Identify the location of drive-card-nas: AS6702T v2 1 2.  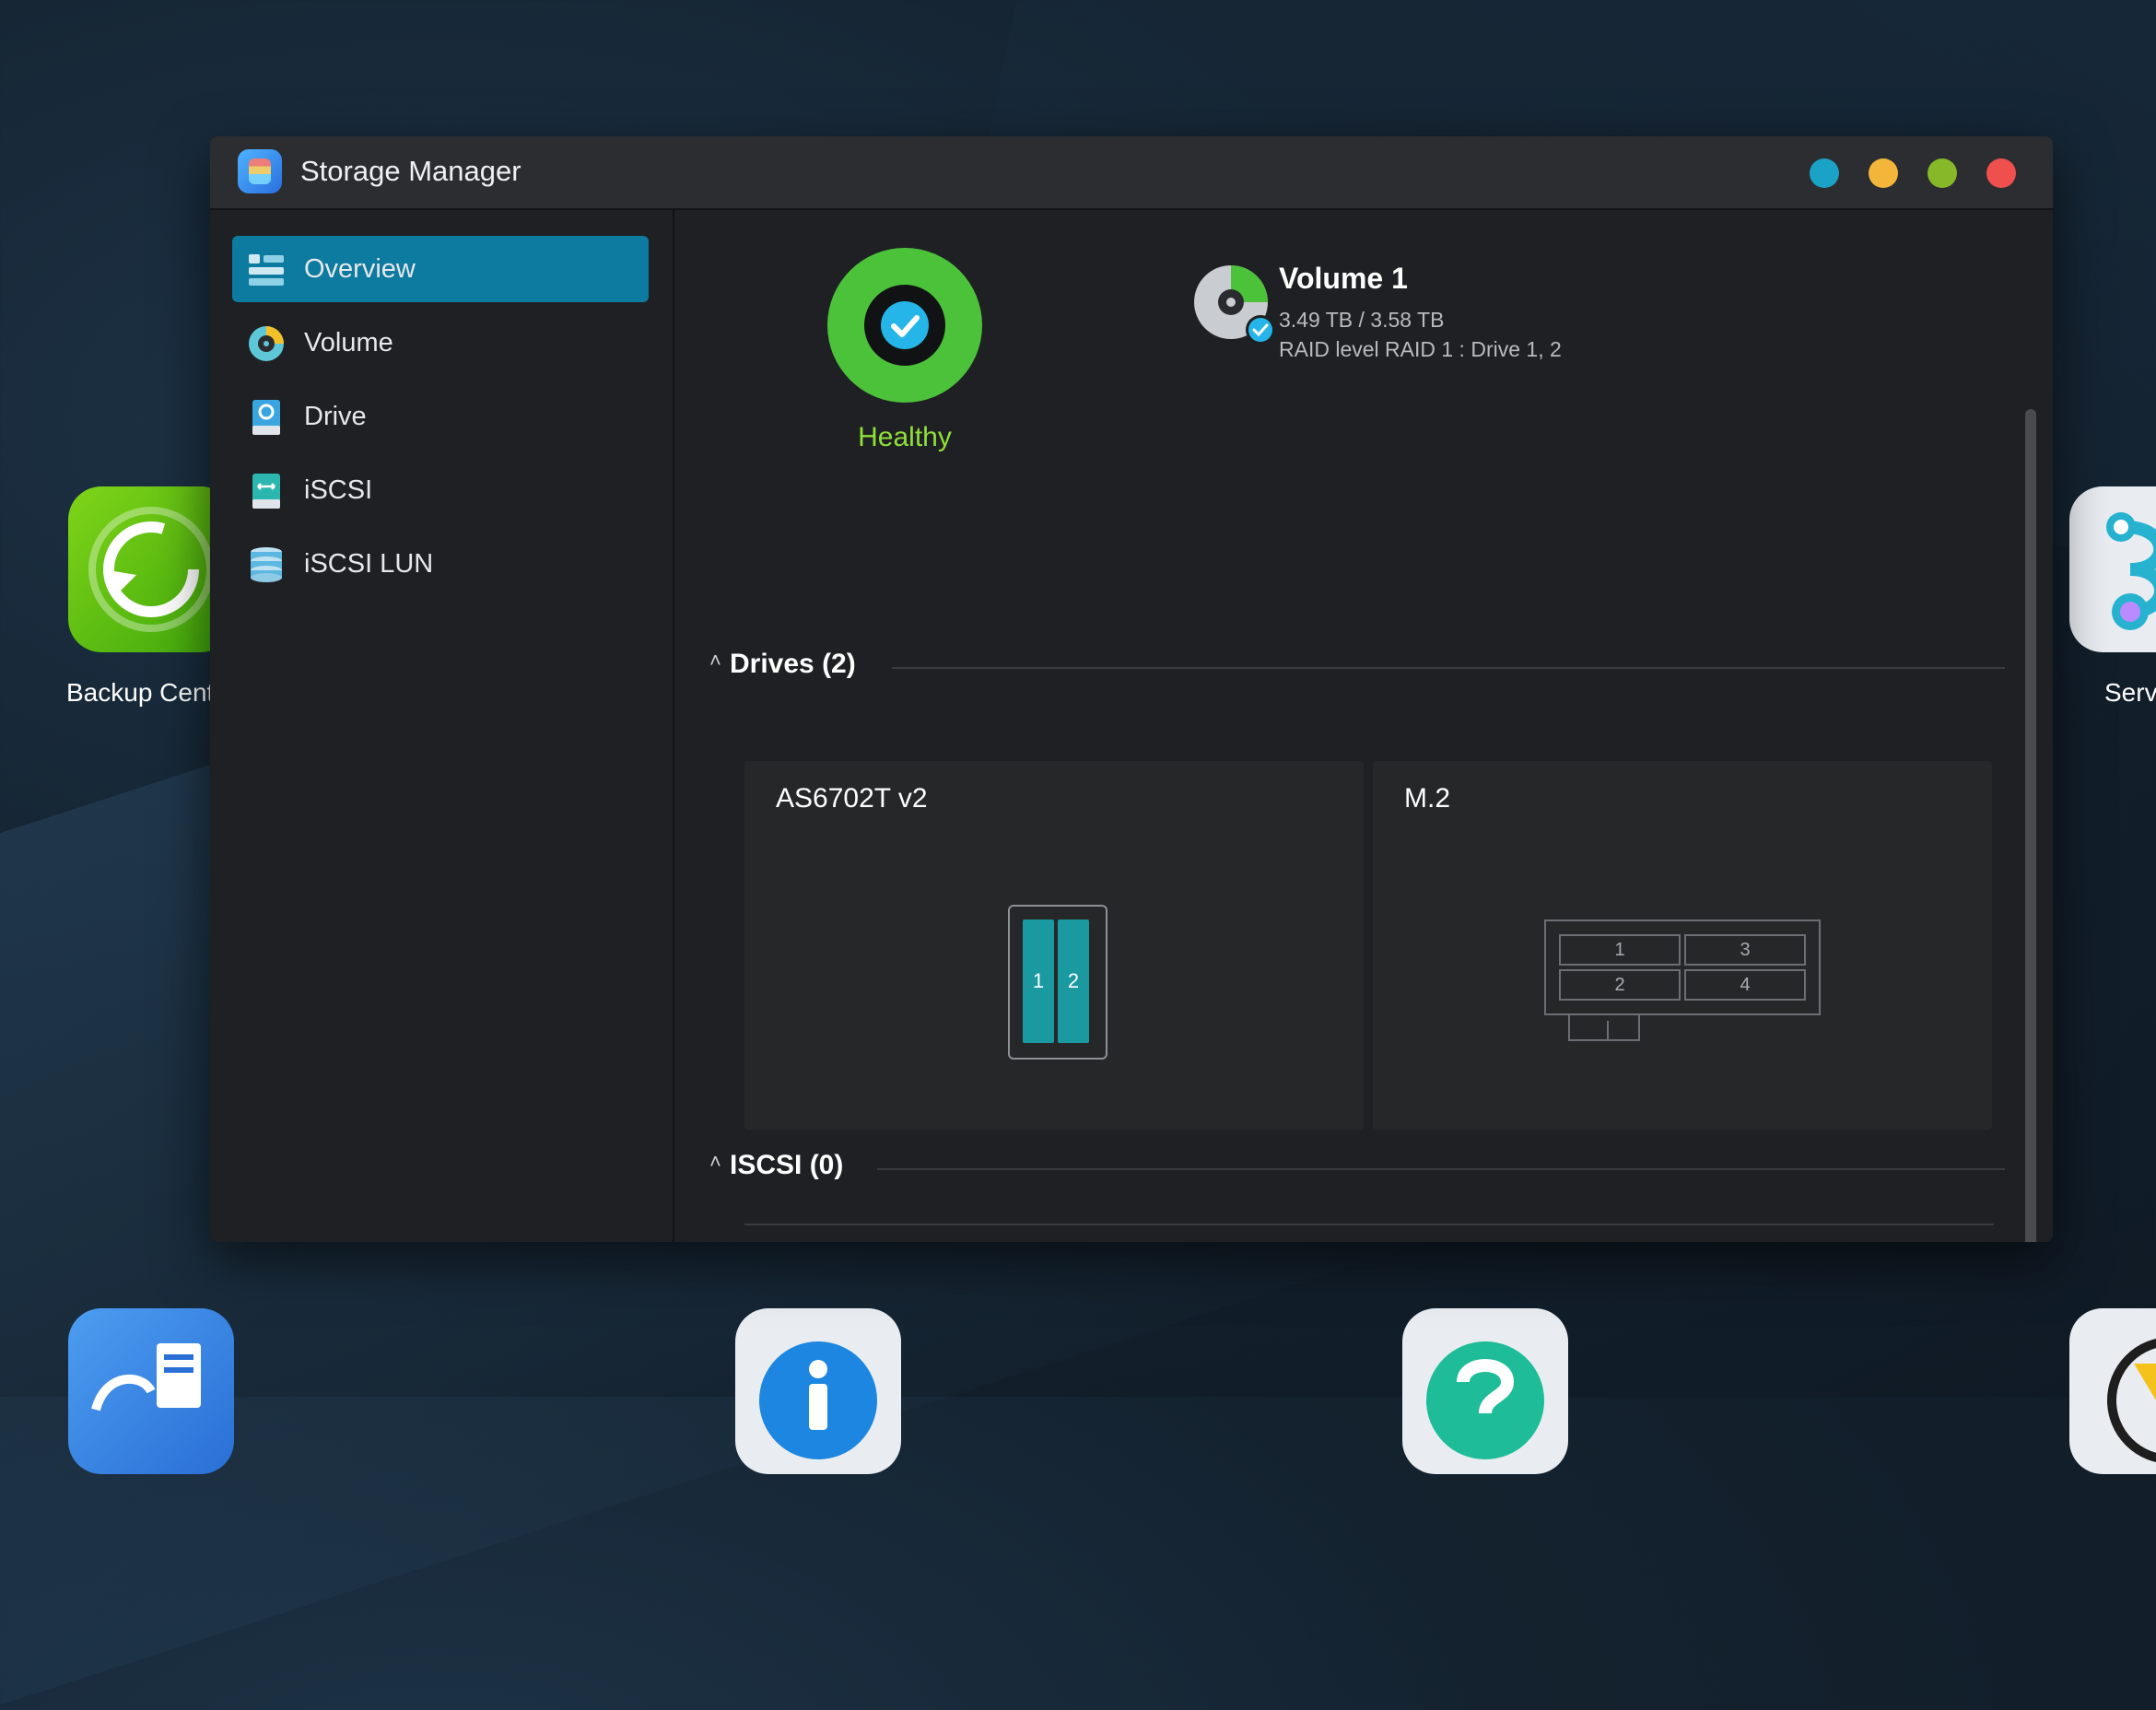
(1054, 945).